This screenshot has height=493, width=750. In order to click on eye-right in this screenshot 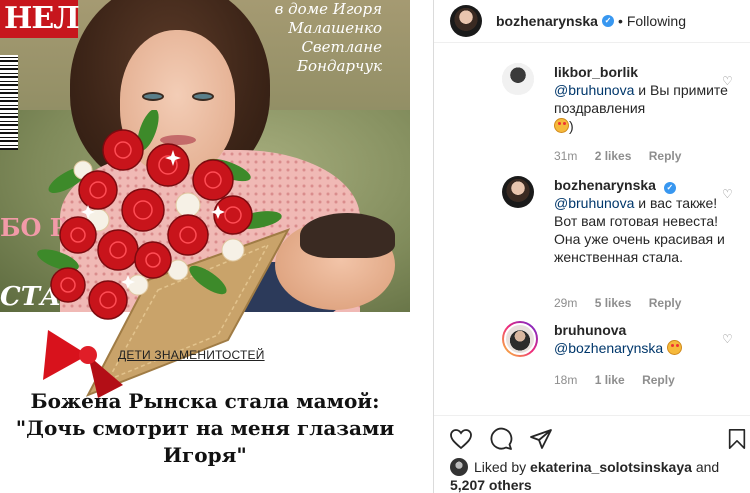, I will do `click(203, 96)`.